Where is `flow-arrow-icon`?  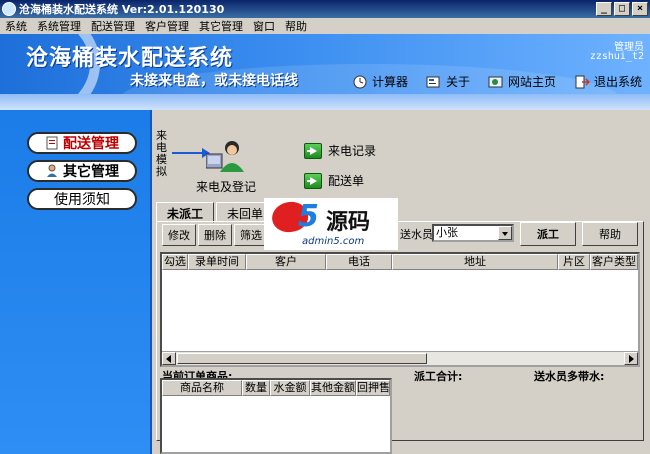
flow-arrow-icon is located at coordinates (191, 153).